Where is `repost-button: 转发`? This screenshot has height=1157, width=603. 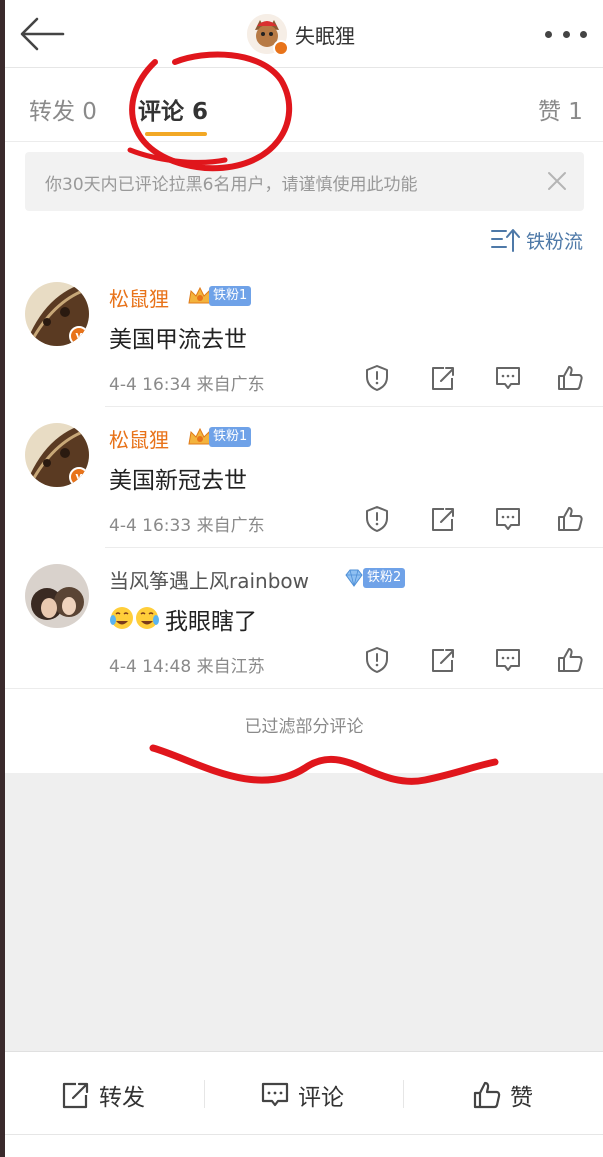
repost-button: 转发 is located at coordinates (103, 1095).